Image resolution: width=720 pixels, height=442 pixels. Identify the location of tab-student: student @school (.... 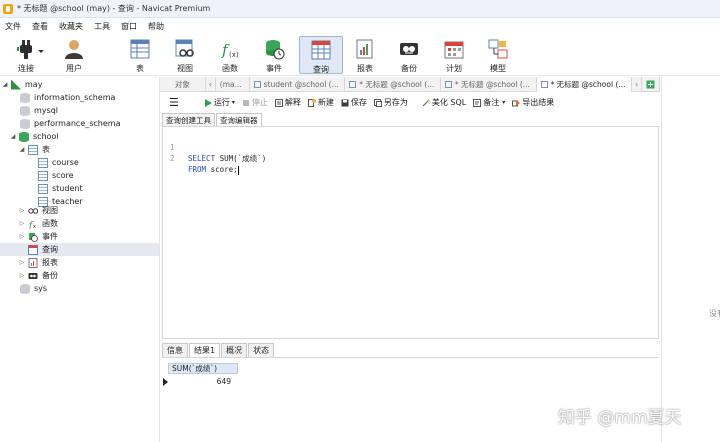
(298, 84).